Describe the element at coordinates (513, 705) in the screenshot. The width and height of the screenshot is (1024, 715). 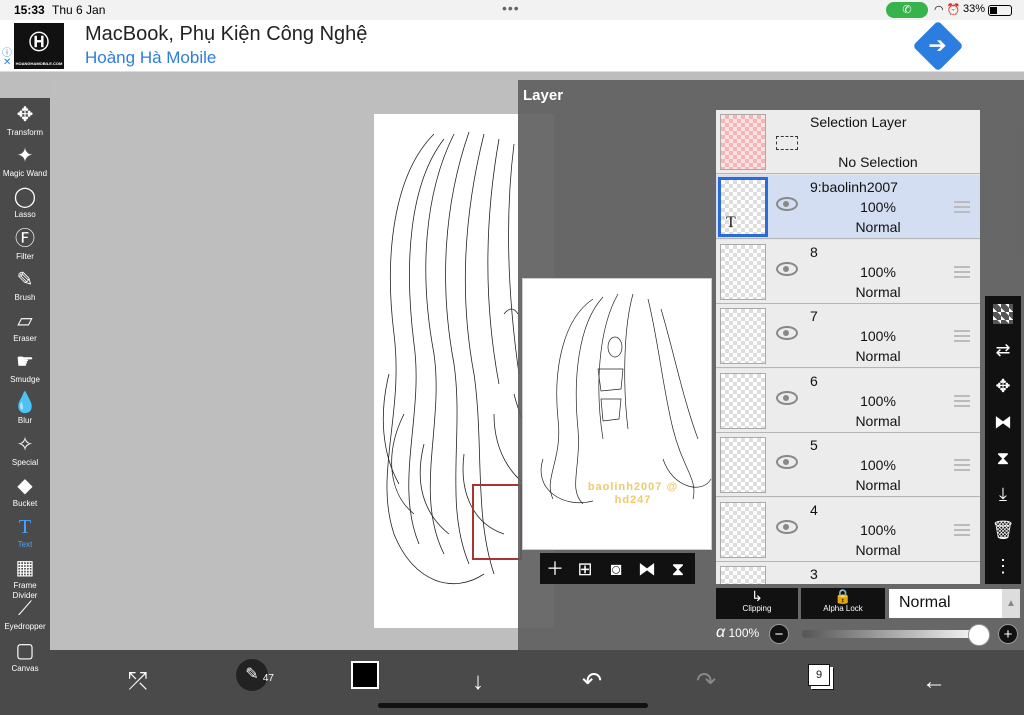
I see `home-indicator` at that location.